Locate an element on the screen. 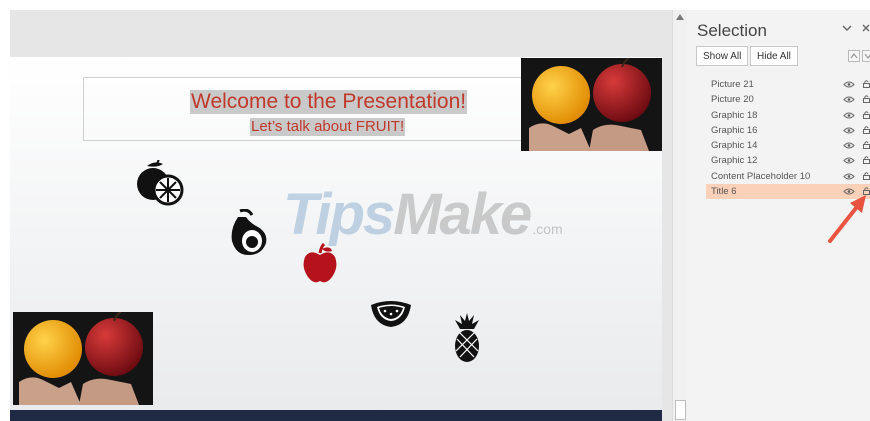 The image size is (870, 421). fruit-photo-bottom-left is located at coordinates (83, 358).